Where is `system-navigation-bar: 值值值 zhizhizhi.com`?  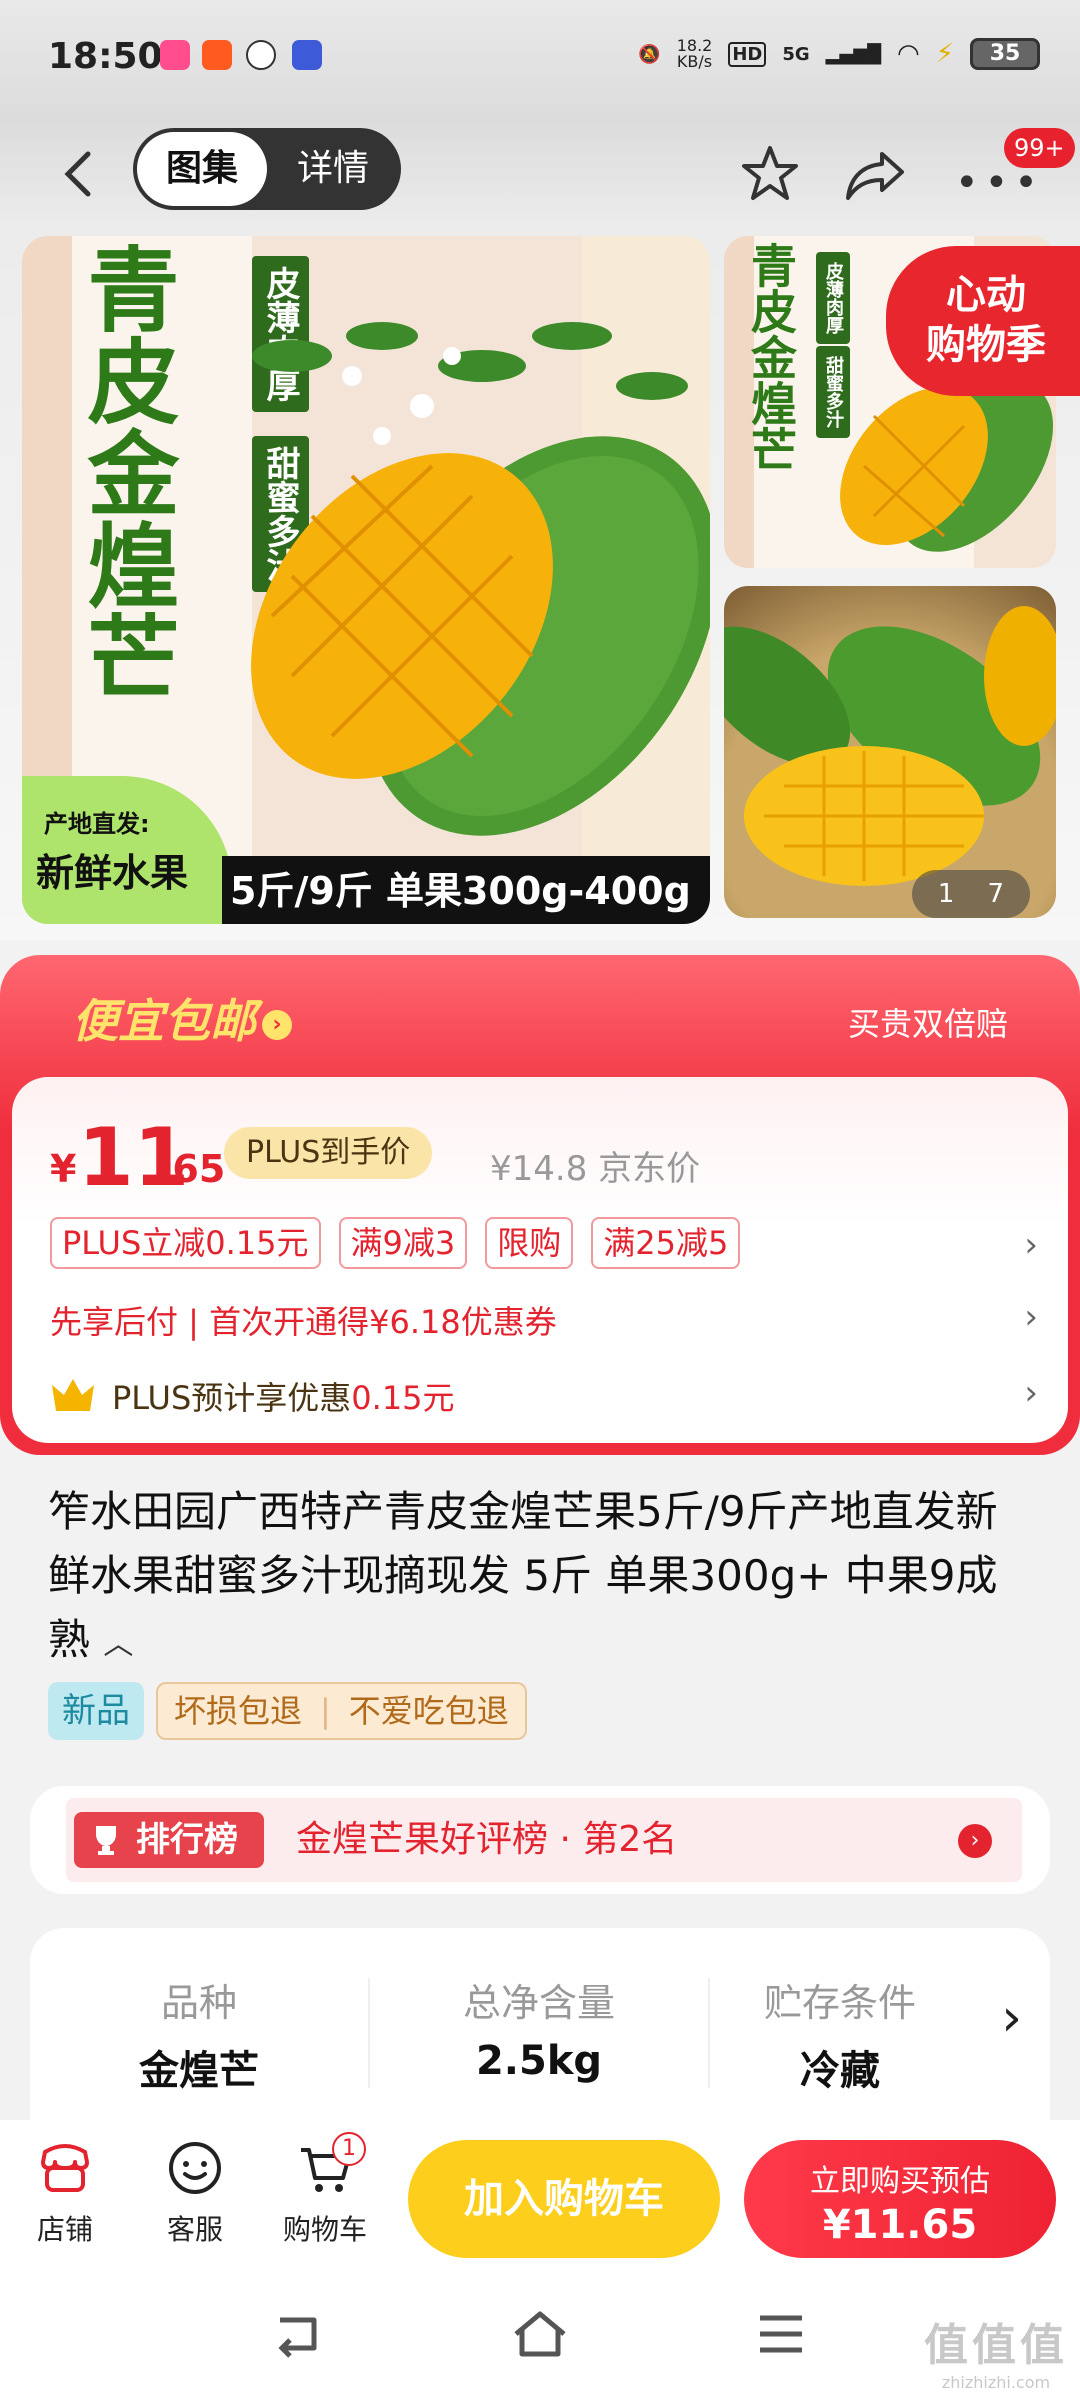 system-navigation-bar: 值值值 zhizhizhi.com is located at coordinates (540, 2335).